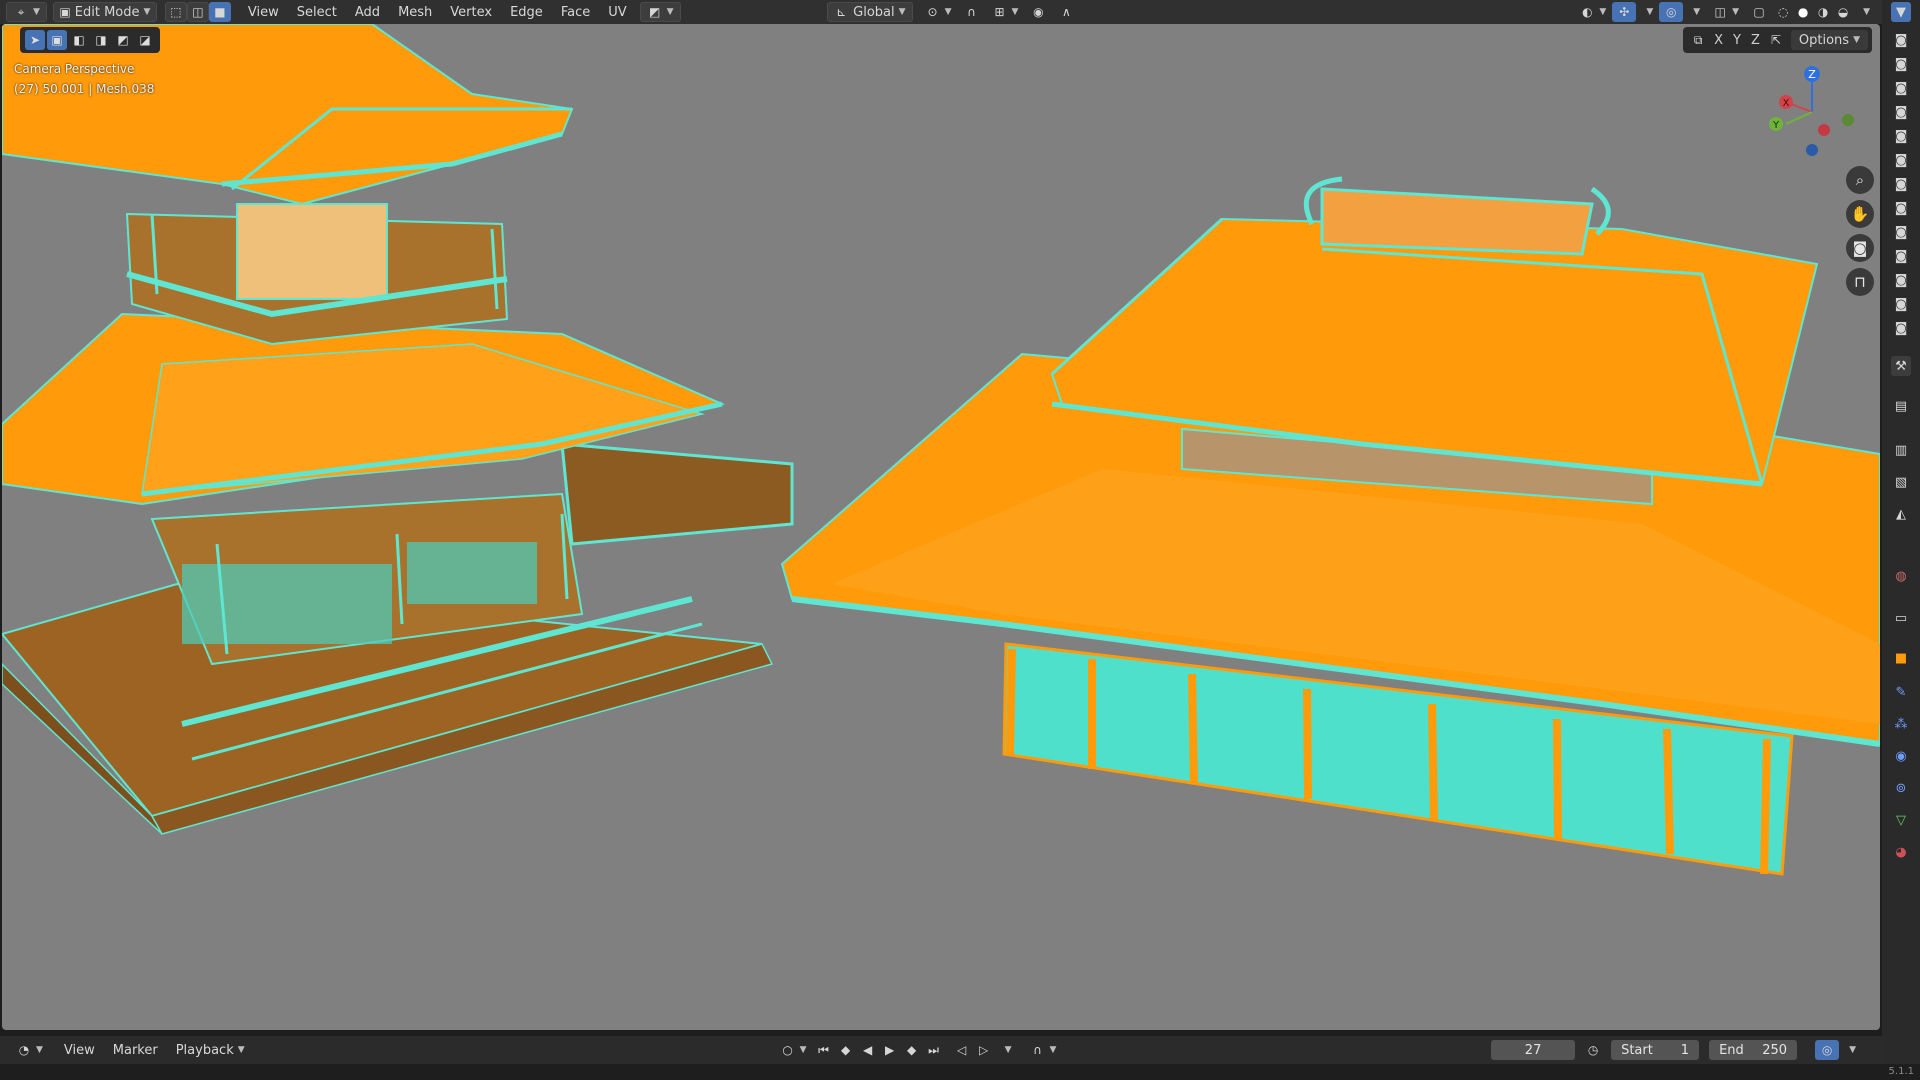 This screenshot has height=1080, width=1920. Describe the element at coordinates (1737, 40) in the screenshot. I see `mirror-y-toggle: Y` at that location.